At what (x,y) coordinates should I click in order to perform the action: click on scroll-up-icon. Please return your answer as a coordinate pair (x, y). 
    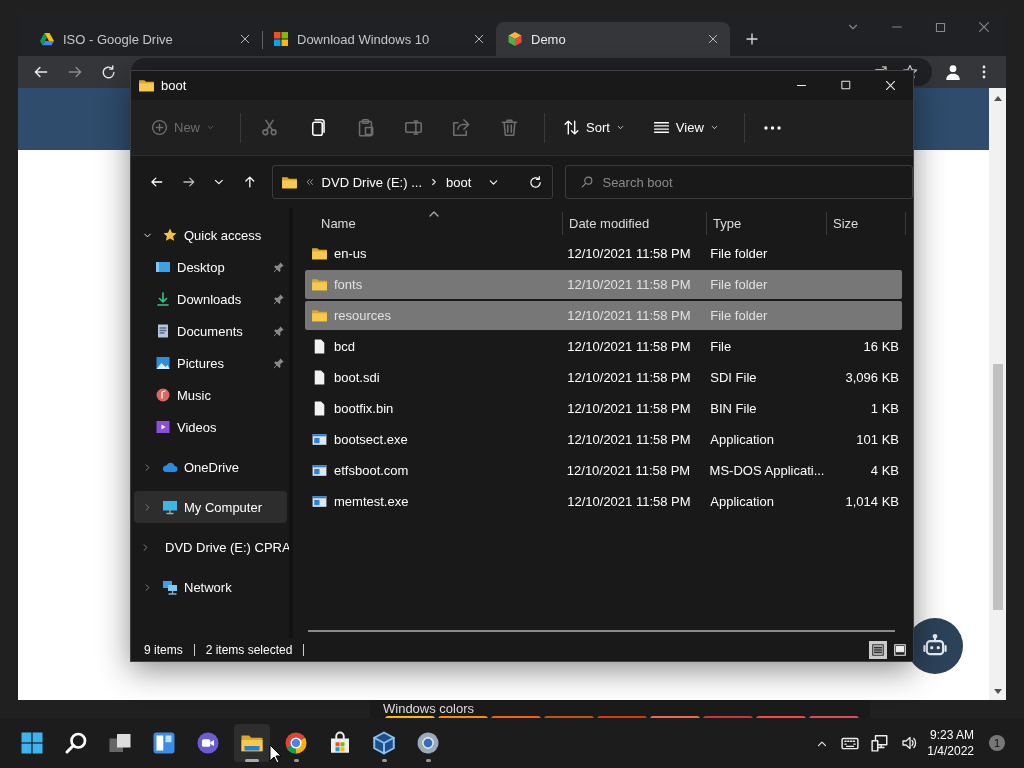
    Looking at the image, I should click on (997, 98).